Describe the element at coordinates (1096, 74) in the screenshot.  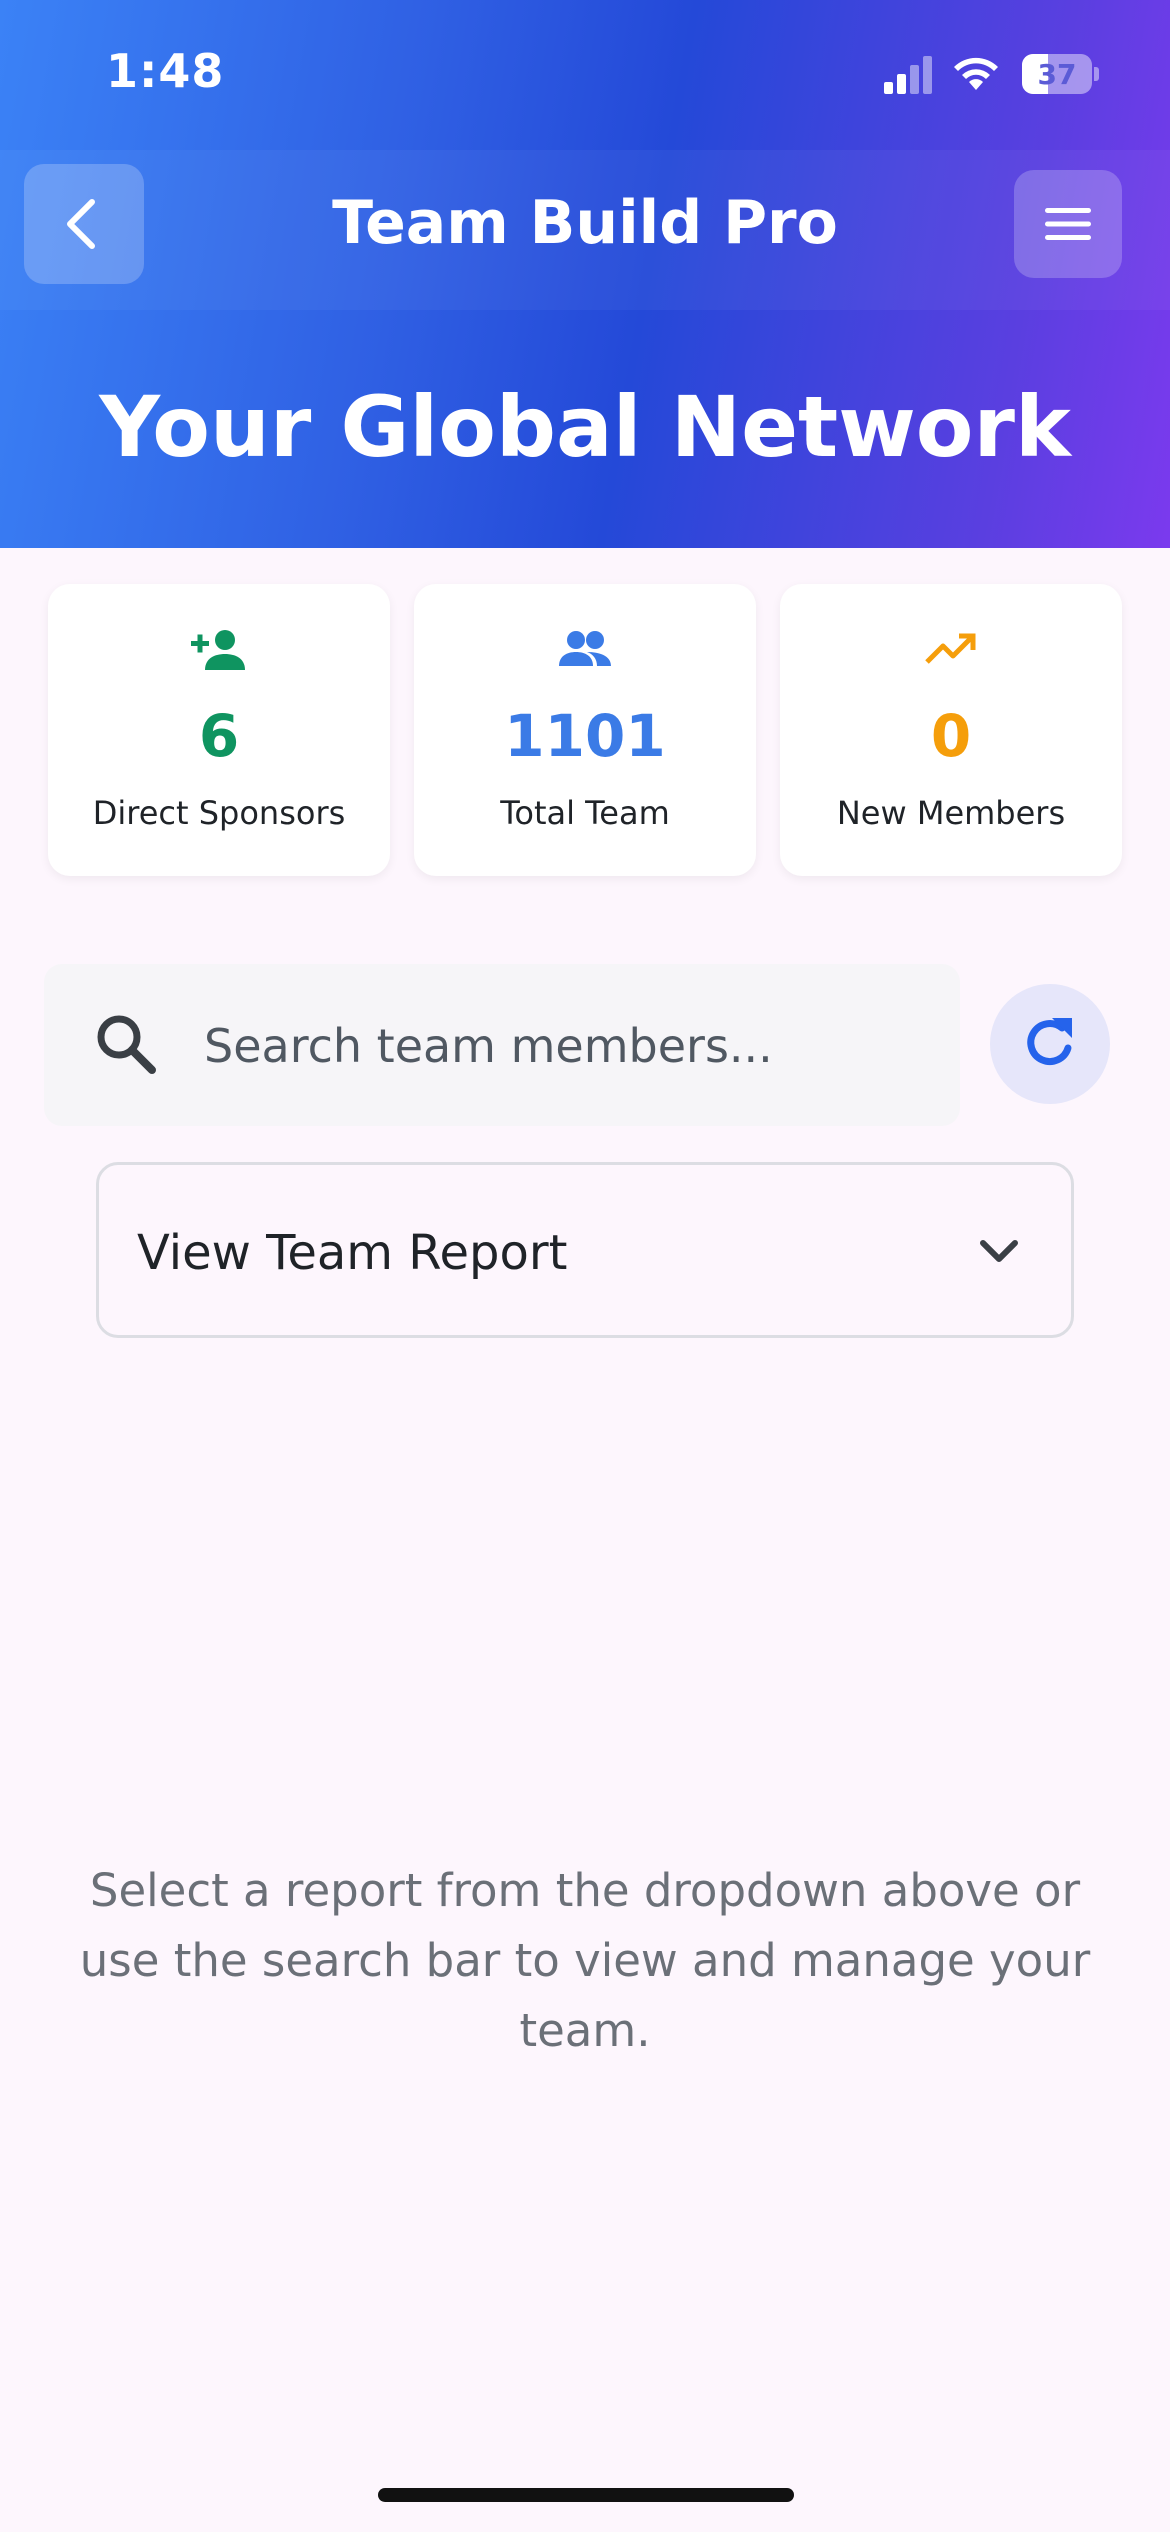
I see `battery-cap` at that location.